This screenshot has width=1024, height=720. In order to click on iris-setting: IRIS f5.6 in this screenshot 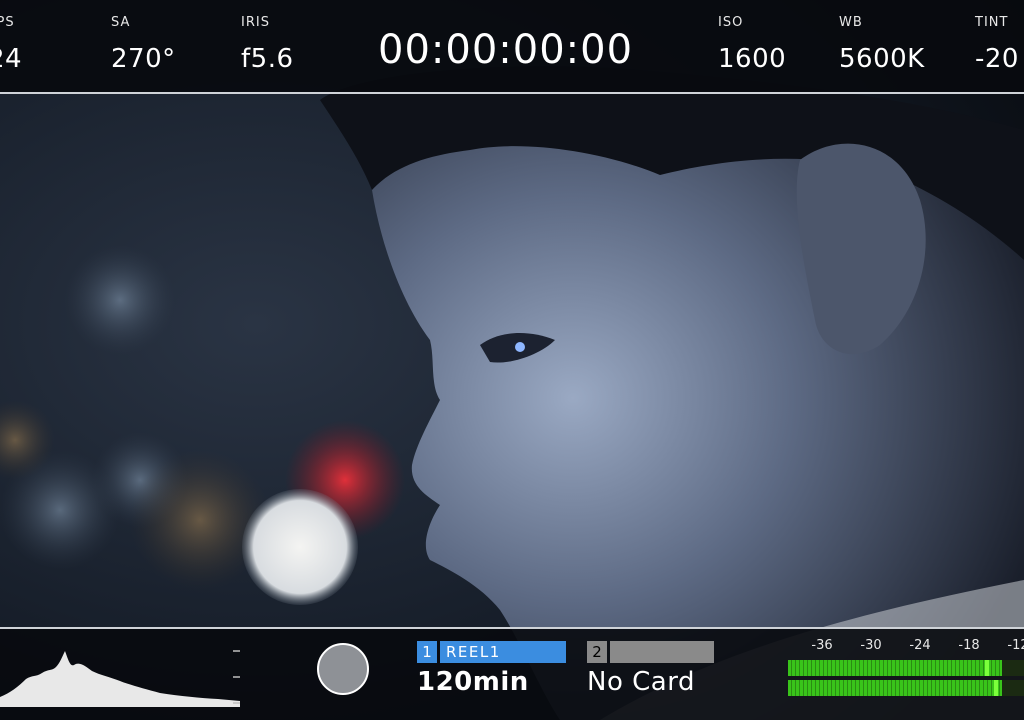, I will do `click(267, 44)`.